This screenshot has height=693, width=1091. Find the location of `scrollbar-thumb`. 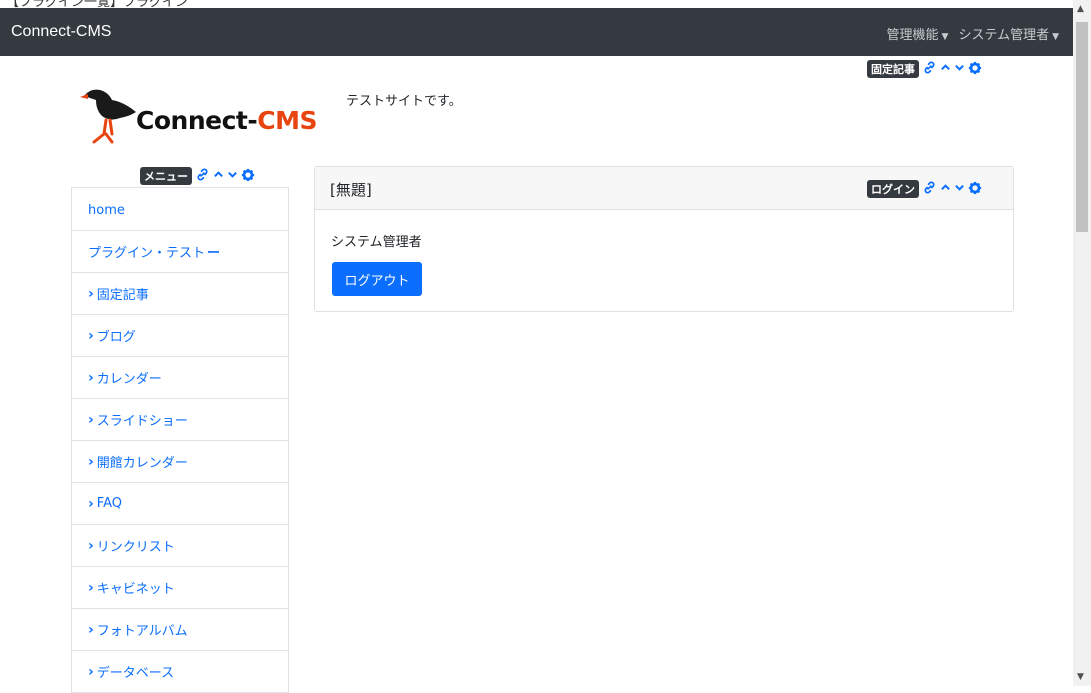

scrollbar-thumb is located at coordinates (1082, 127).